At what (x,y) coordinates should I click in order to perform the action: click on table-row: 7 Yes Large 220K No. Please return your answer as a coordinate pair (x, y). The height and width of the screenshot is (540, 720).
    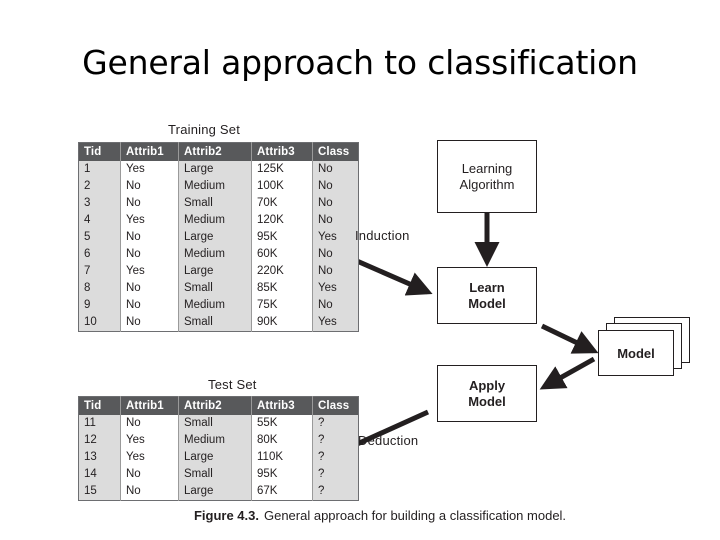
    Looking at the image, I should click on (218, 271).